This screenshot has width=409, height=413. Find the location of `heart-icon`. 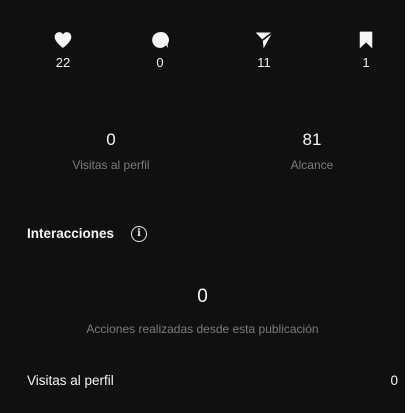

heart-icon is located at coordinates (63, 40).